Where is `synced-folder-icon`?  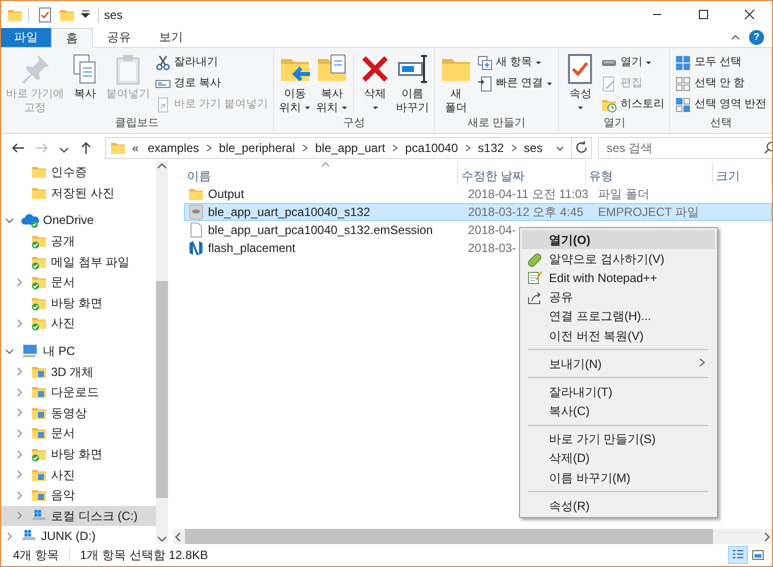
synced-folder-icon is located at coordinates (39, 282).